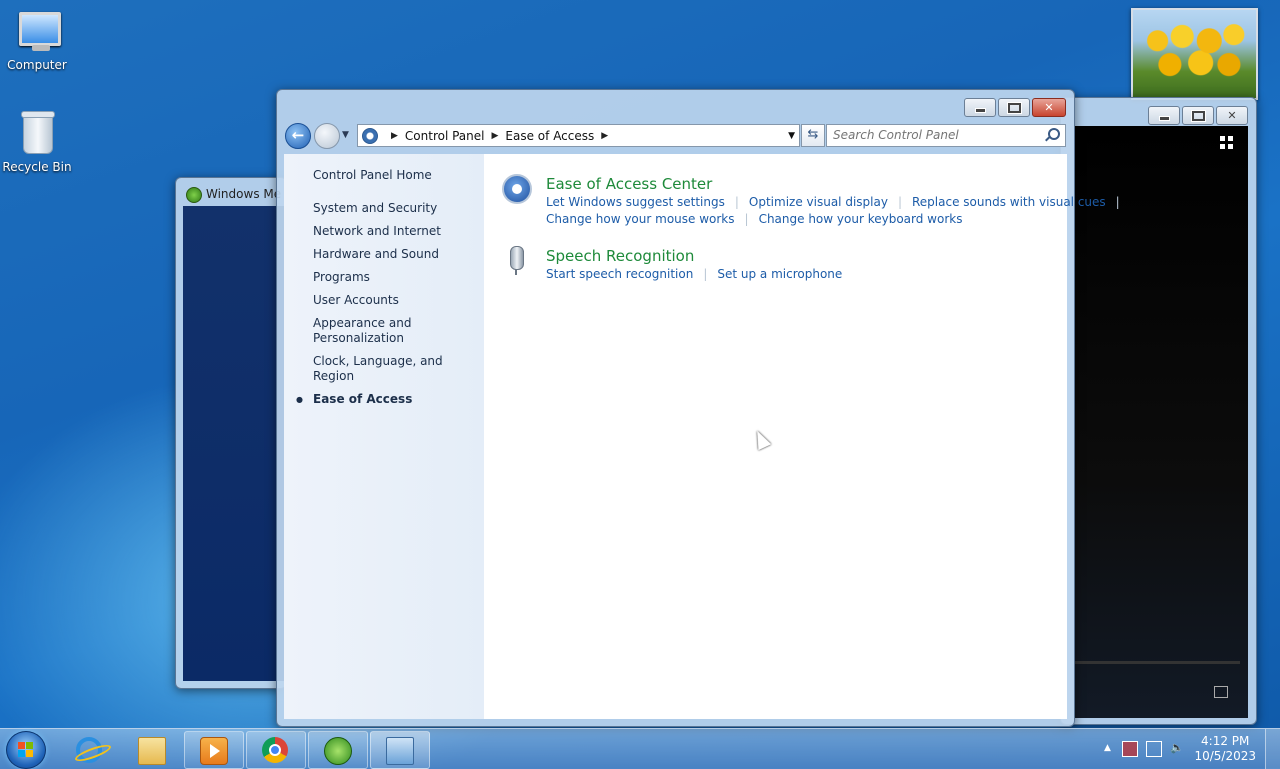 The height and width of the screenshot is (769, 1280). I want to click on show-desktop-button, so click(1272, 749).